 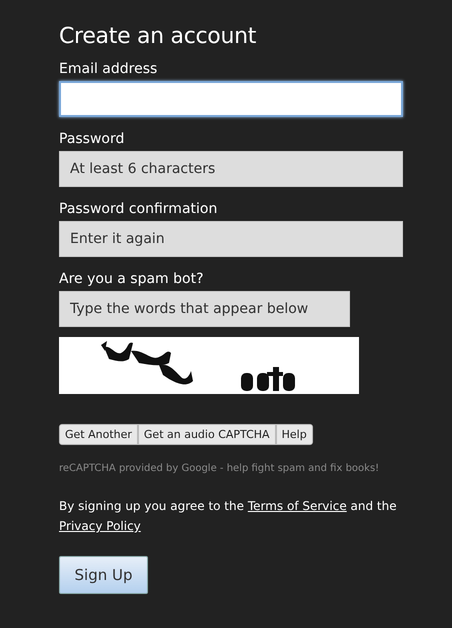 I want to click on input-field, so click(x=231, y=99).